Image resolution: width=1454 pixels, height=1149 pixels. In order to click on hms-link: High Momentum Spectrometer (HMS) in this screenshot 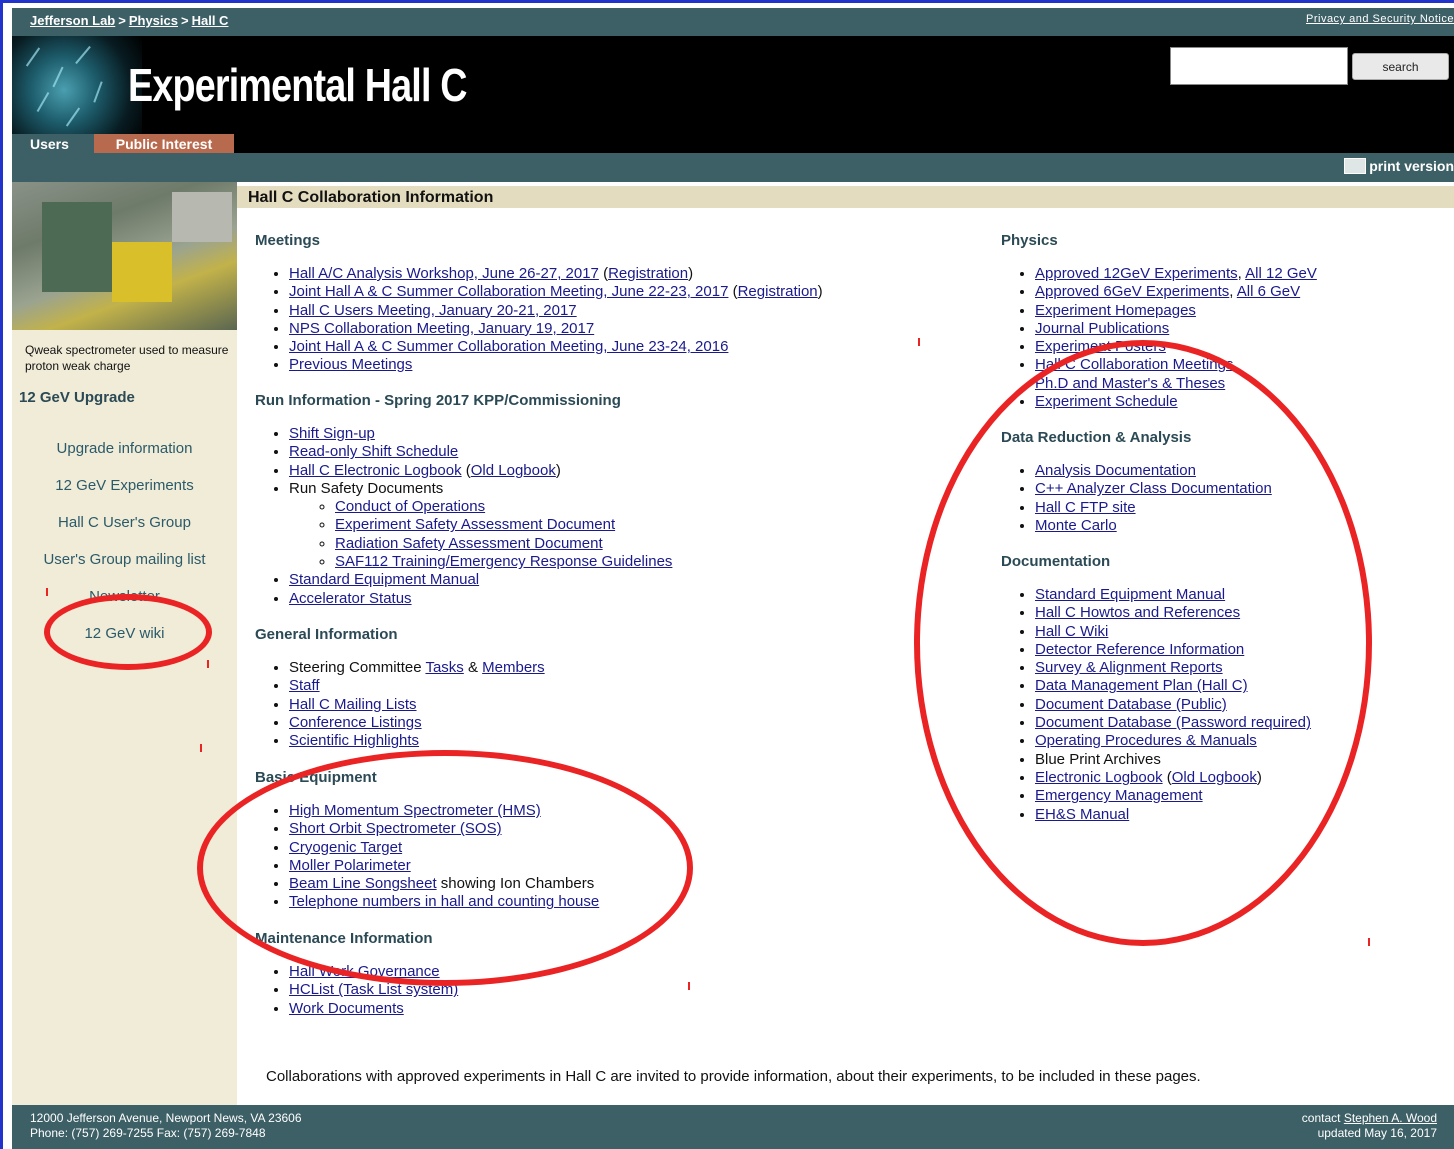, I will do `click(415, 810)`.